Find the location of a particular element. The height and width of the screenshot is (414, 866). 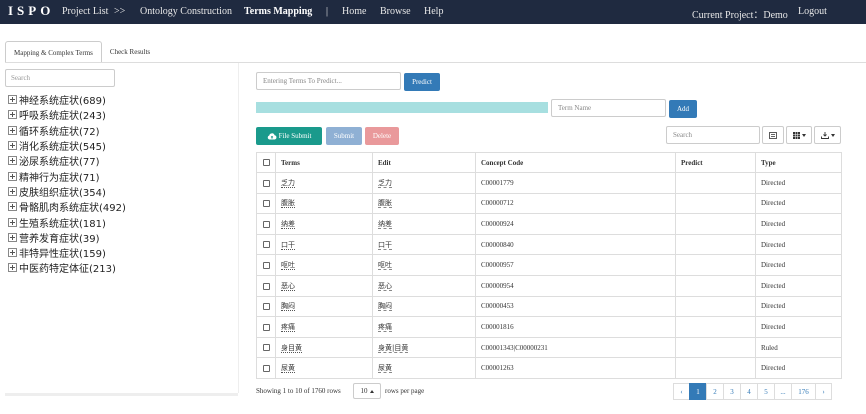

submit-button: Submit is located at coordinates (344, 136).